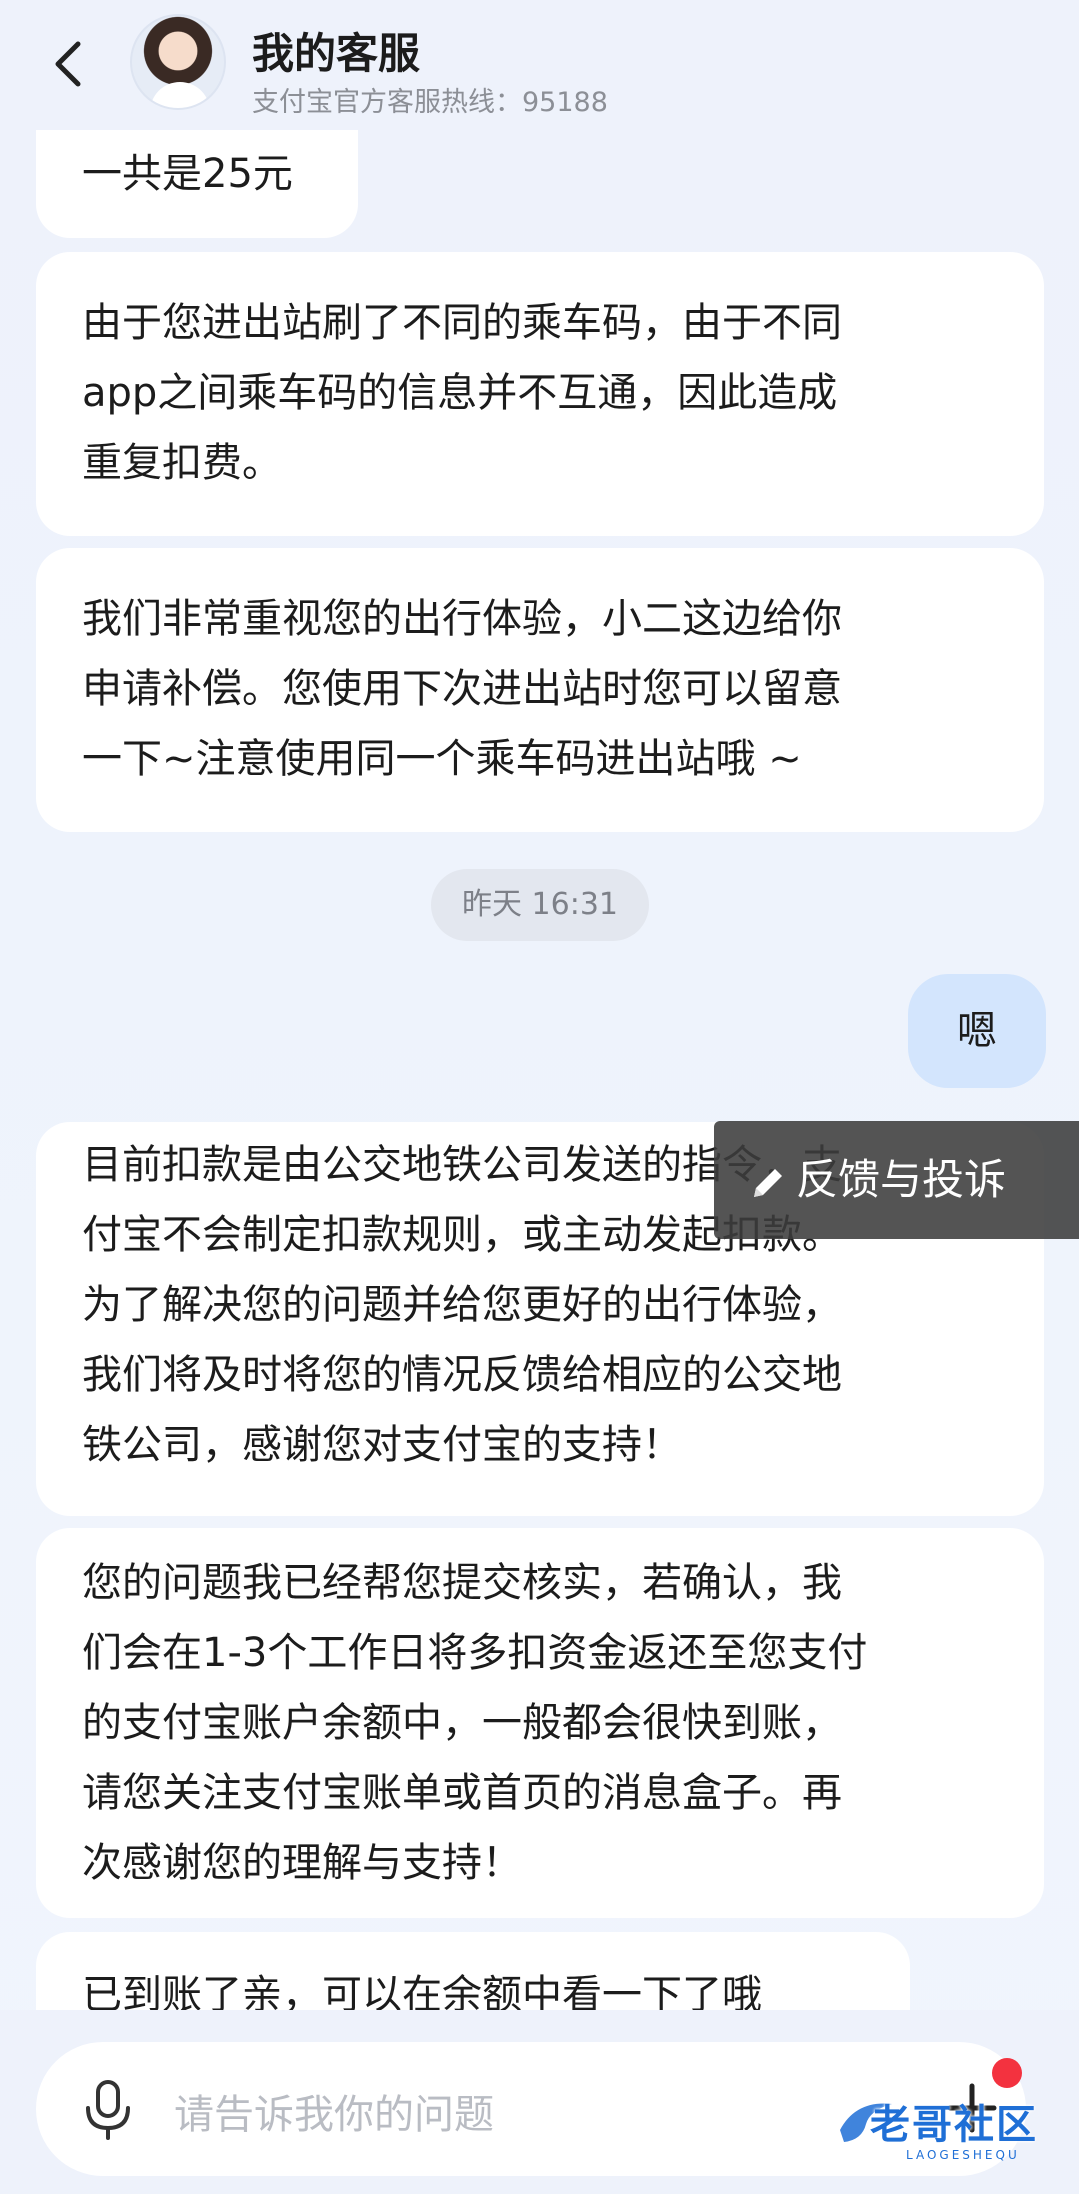 The width and height of the screenshot is (1079, 2194). Describe the element at coordinates (382, 1445) in the screenshot. I see `message-line: 铁公司，感谢您对支付宝的支持！` at that location.